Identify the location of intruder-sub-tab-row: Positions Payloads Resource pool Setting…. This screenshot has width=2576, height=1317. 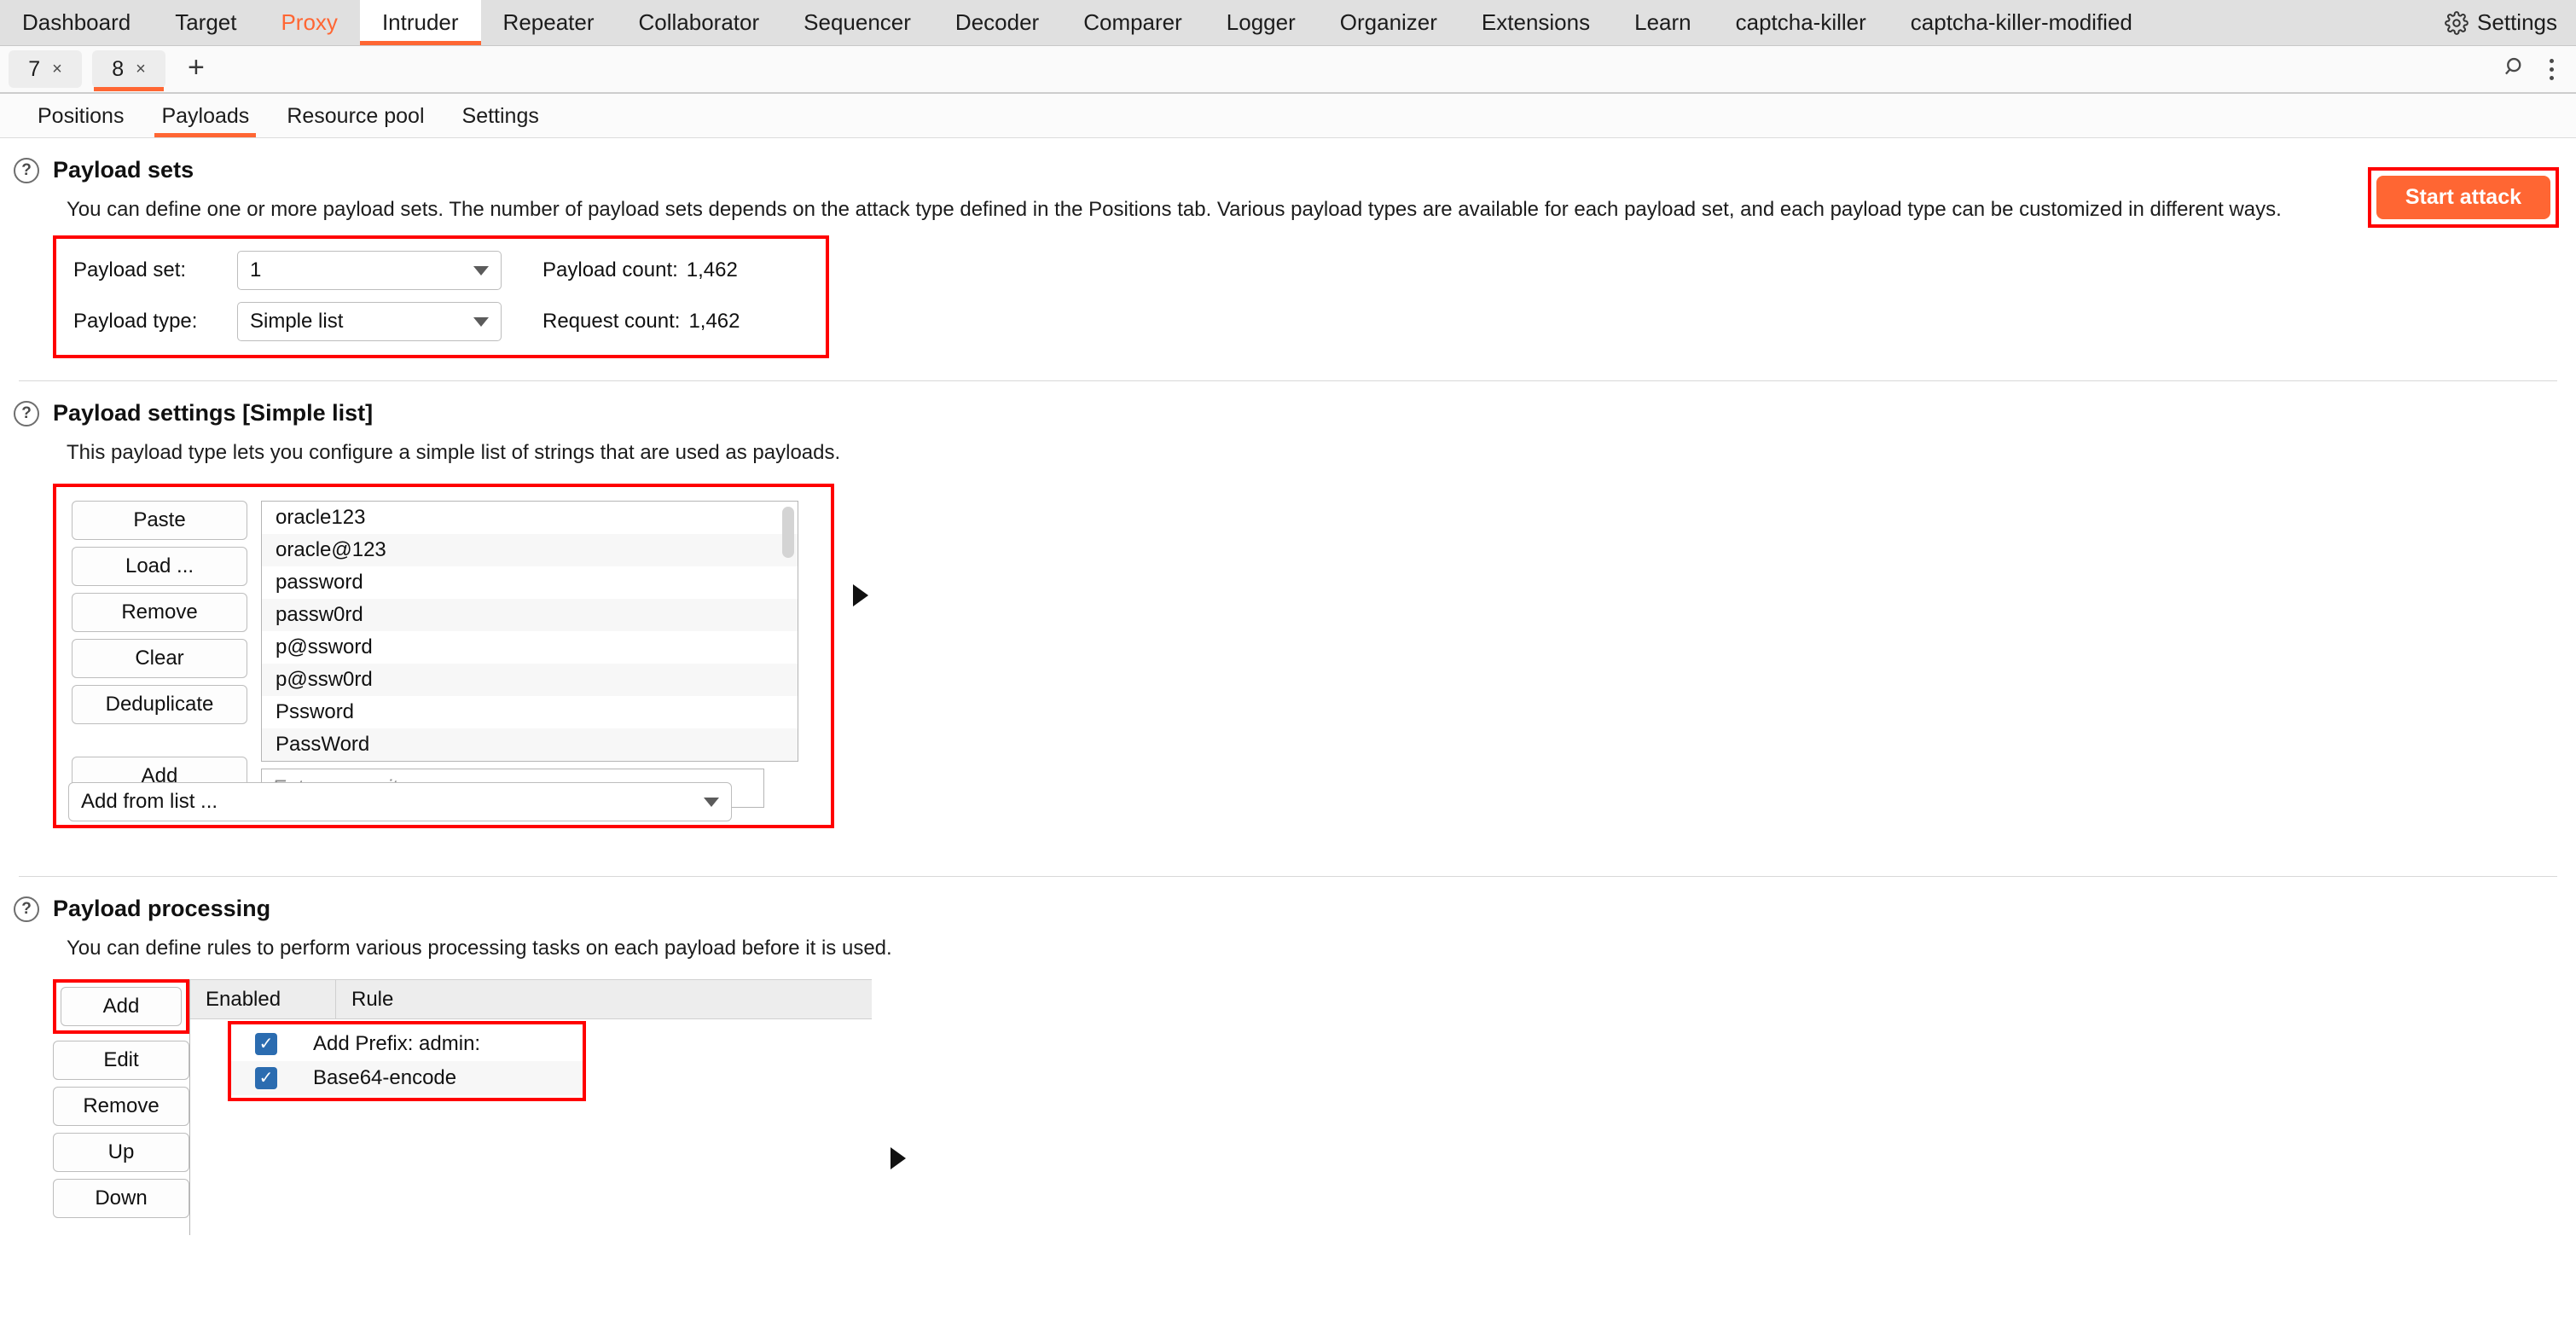
(1288, 116).